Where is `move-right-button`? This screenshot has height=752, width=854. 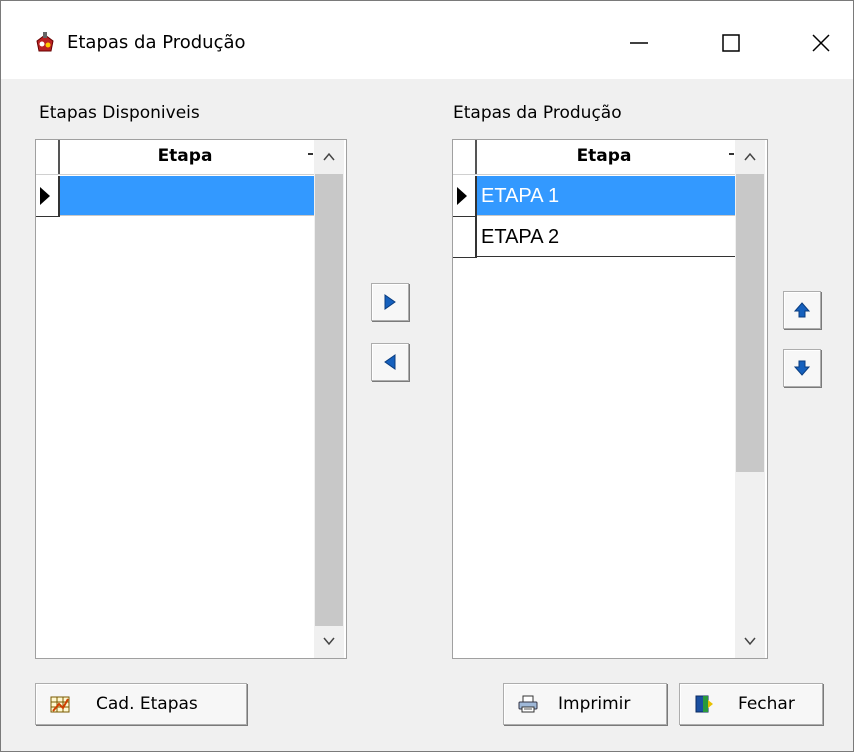
move-right-button is located at coordinates (390, 302).